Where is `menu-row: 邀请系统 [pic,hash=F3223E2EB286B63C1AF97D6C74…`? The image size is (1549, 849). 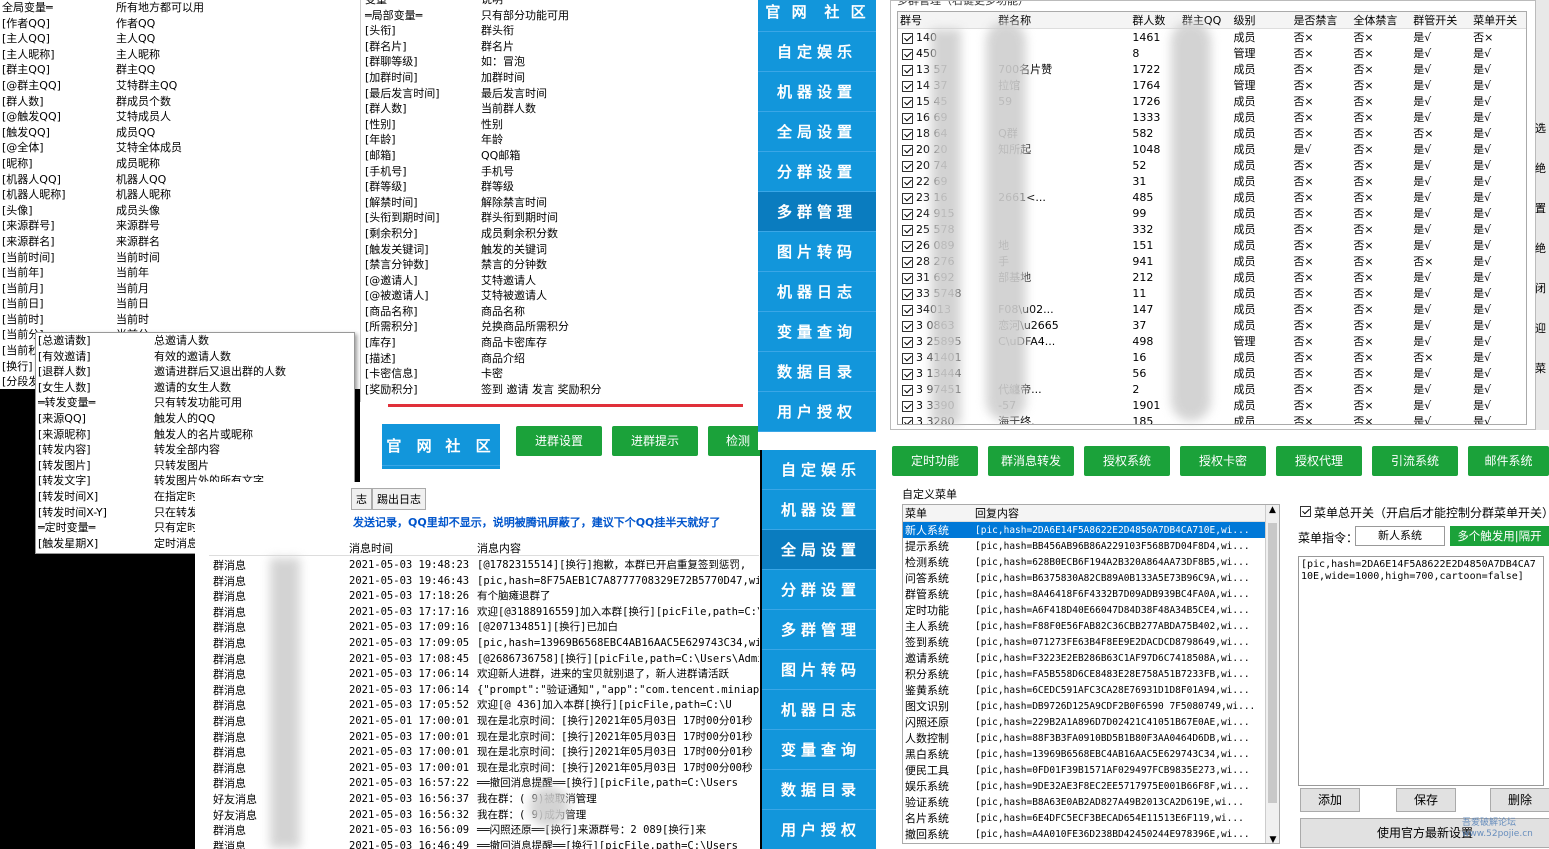
menu-row: 邀请系统 [pic,hash=F3223E2EB286B63C1AF97D6C74… is located at coordinates (1084, 658).